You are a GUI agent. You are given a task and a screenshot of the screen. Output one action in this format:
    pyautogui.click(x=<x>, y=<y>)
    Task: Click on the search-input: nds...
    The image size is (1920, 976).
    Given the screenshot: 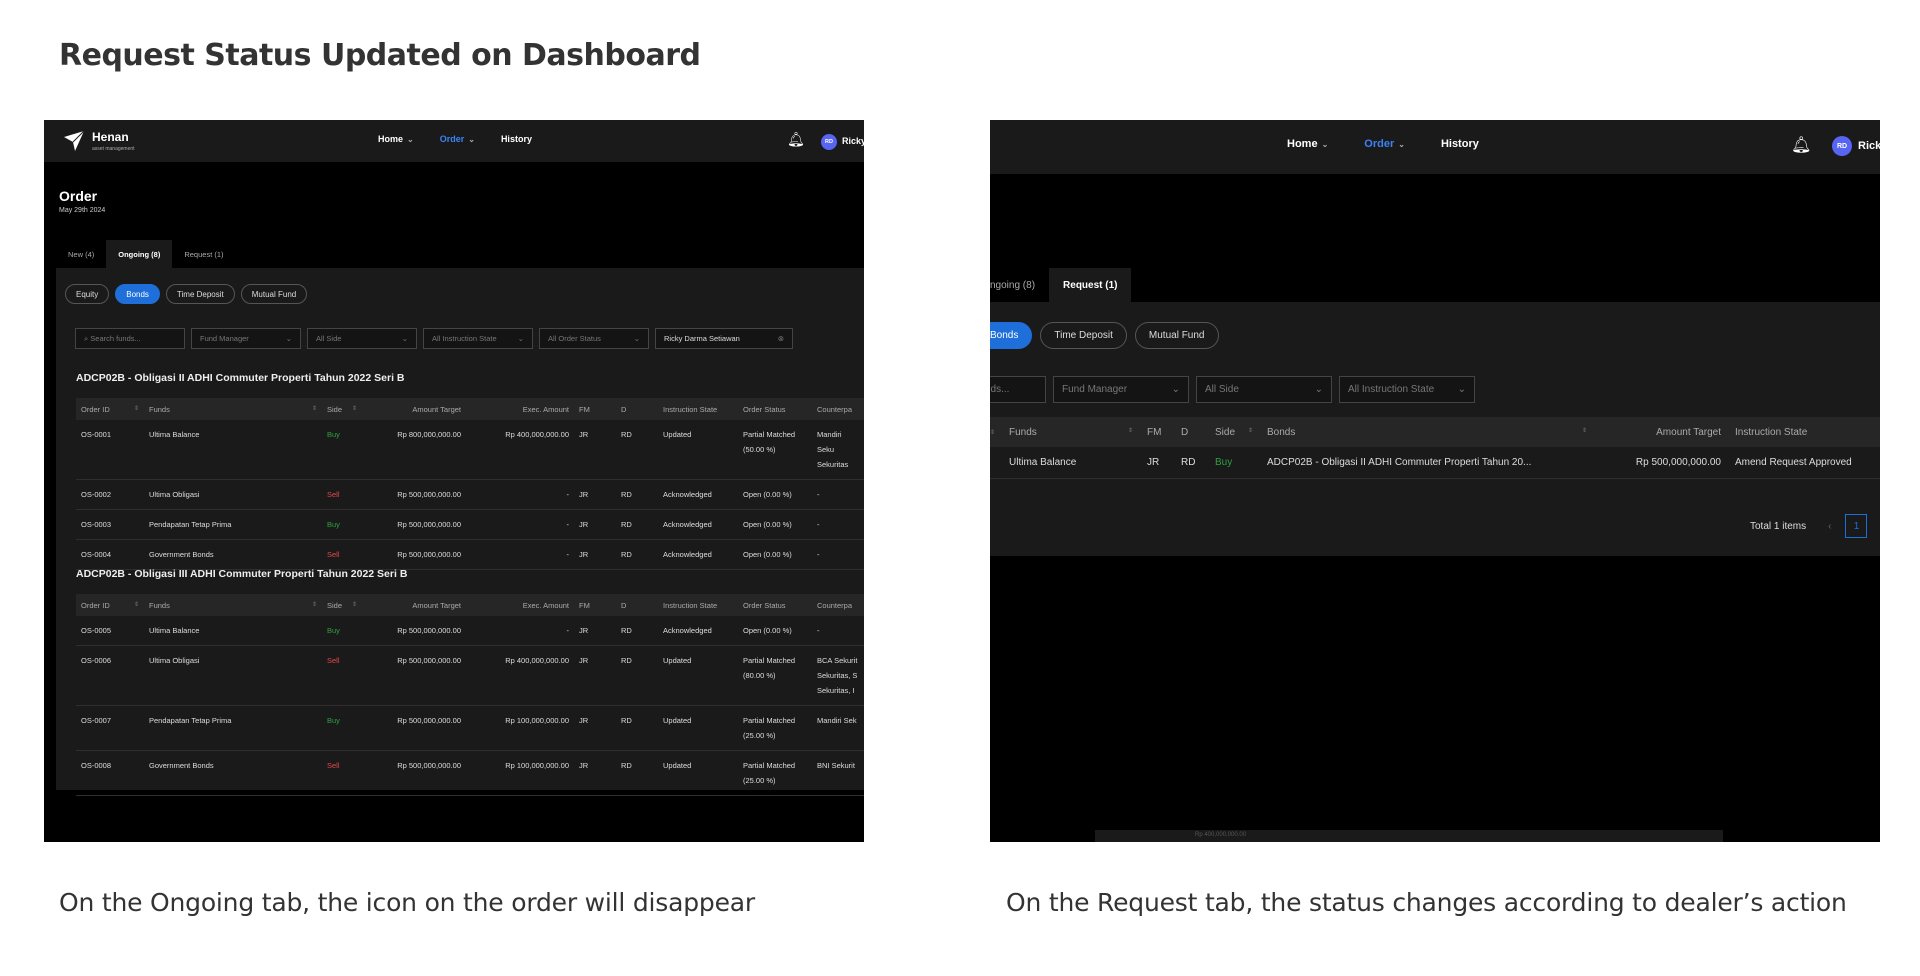 What is the action you would take?
    pyautogui.click(x=1018, y=389)
    